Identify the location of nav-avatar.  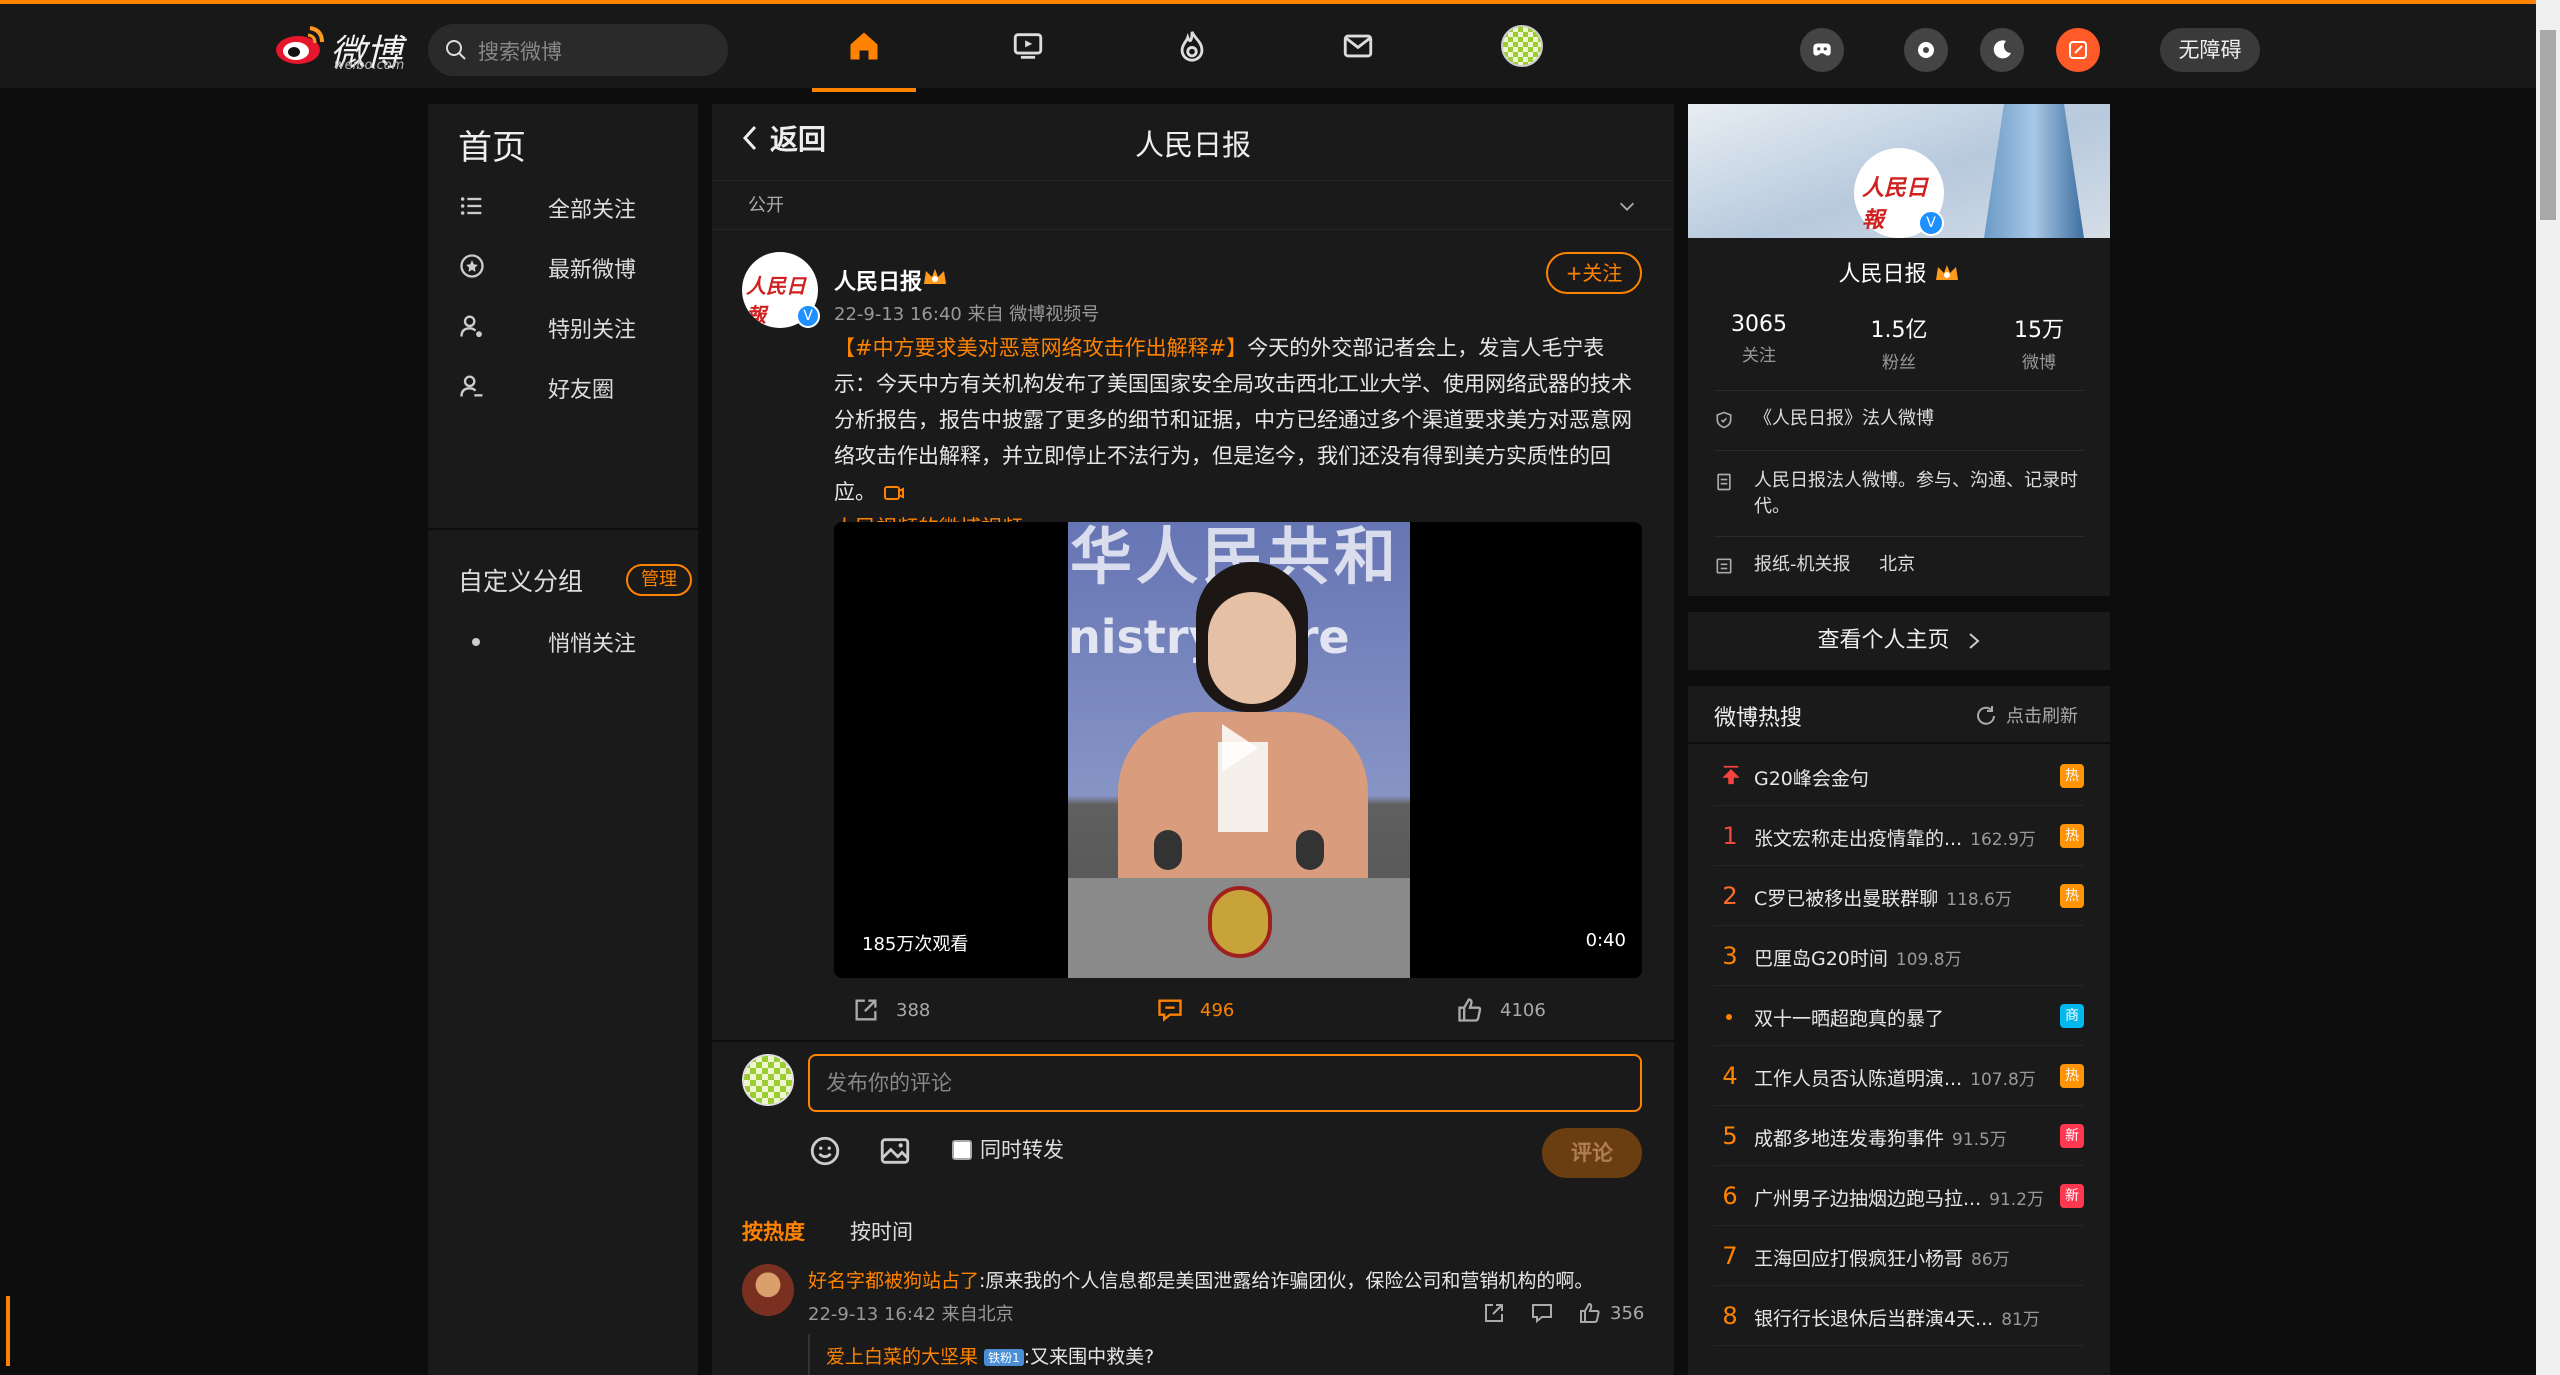
(1522, 46).